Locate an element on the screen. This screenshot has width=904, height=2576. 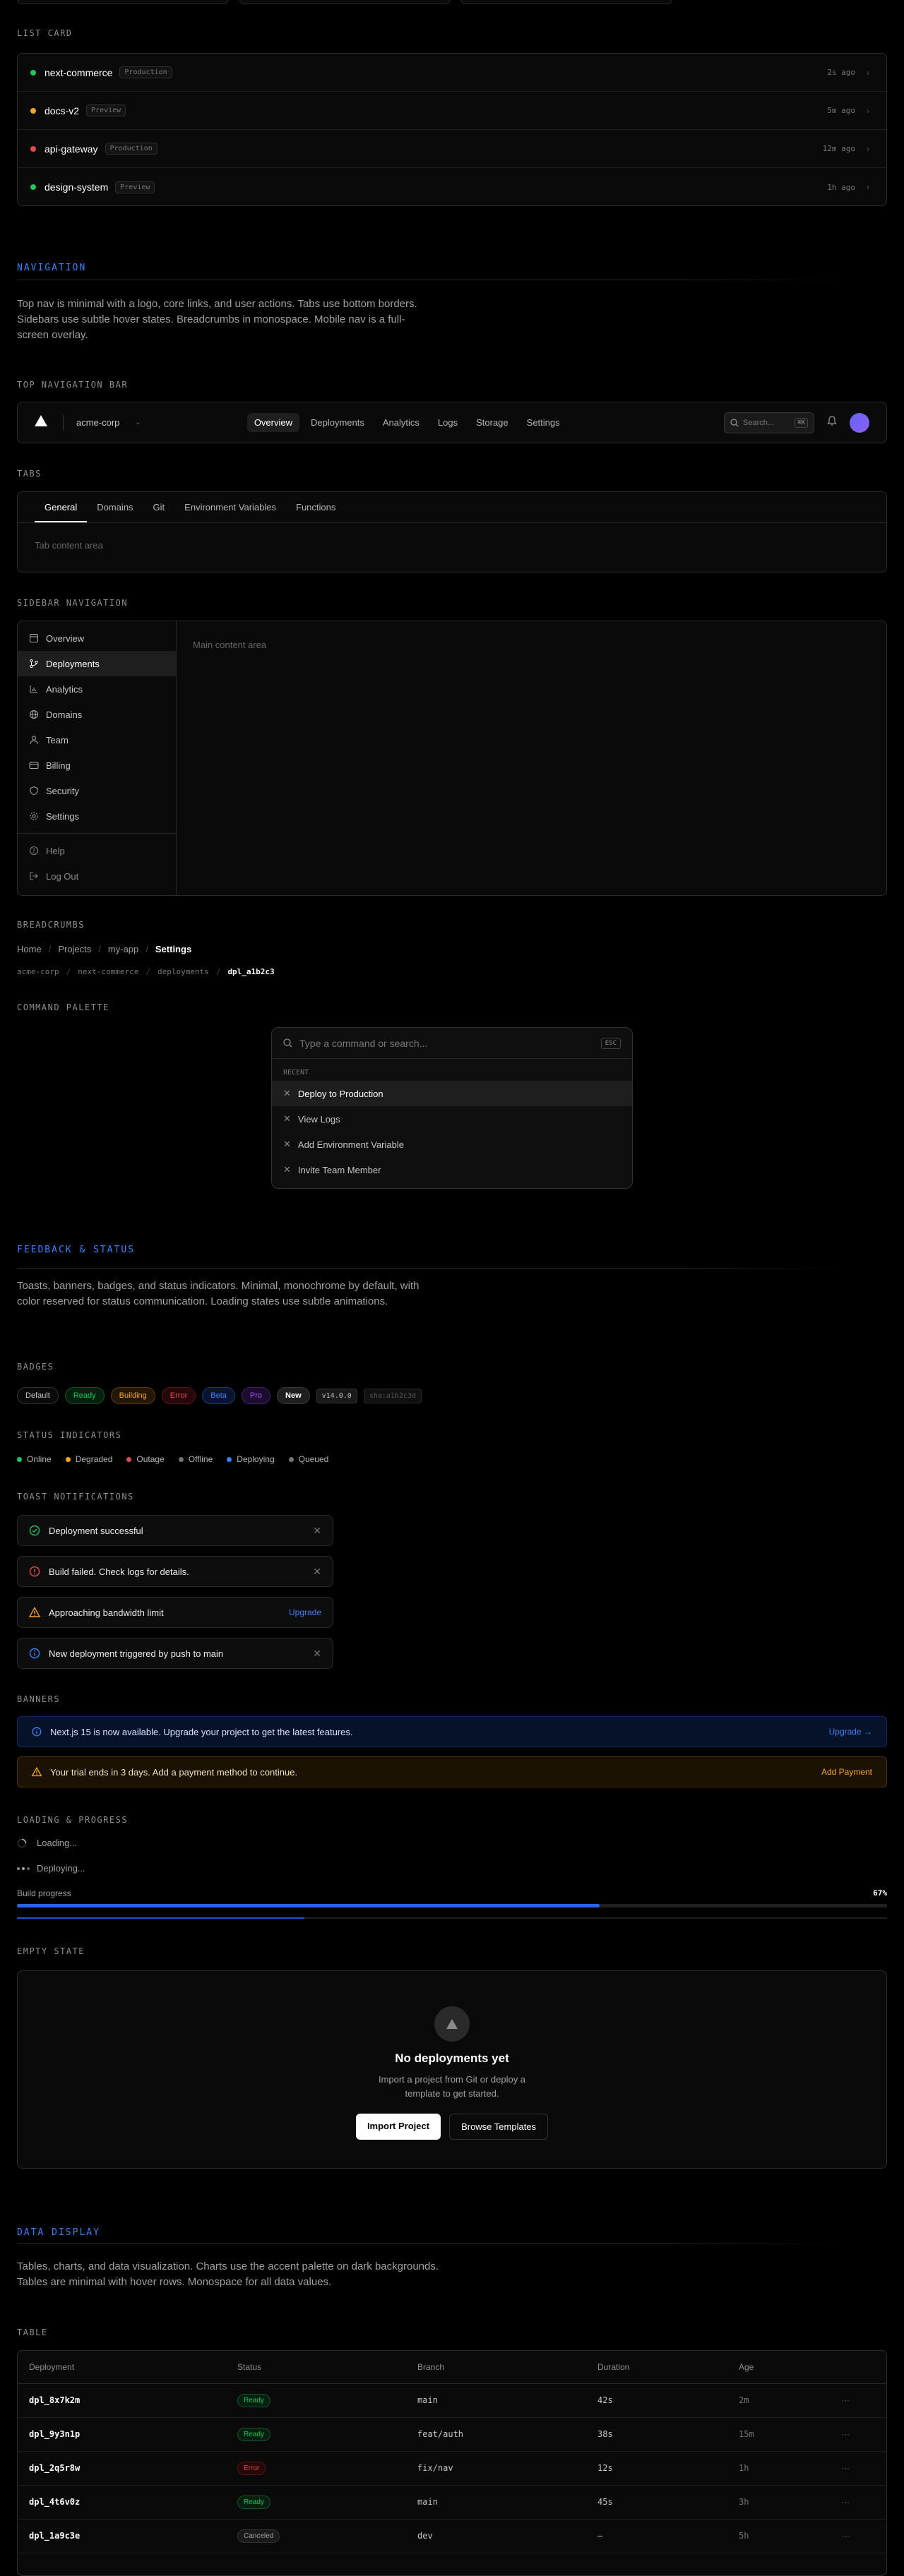
branch: main is located at coordinates (496, 2502).